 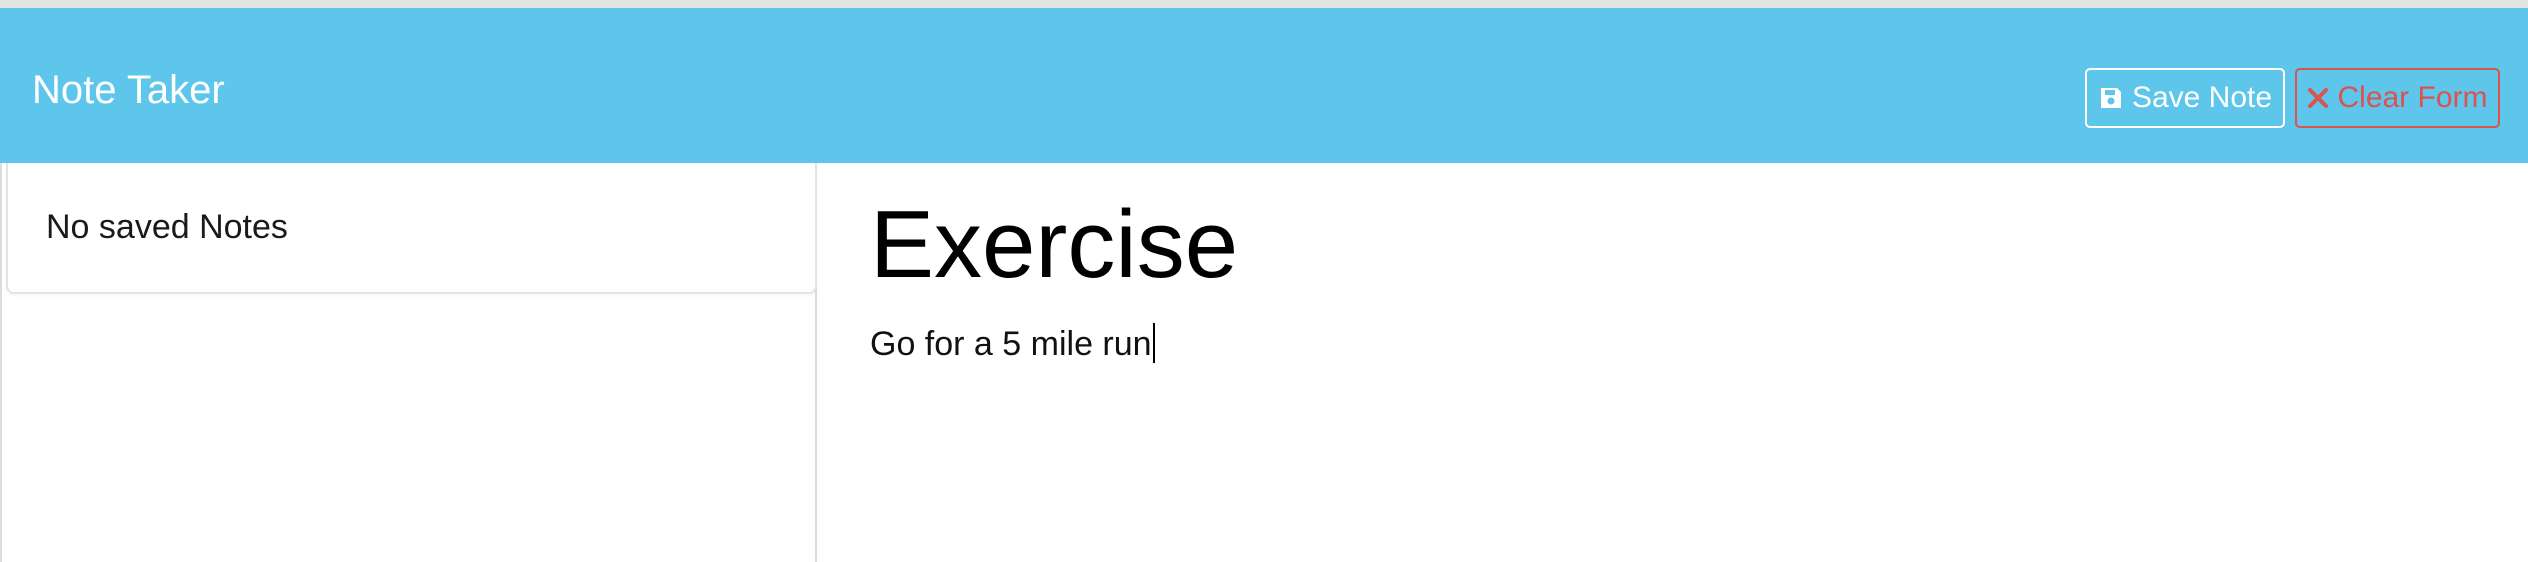 I want to click on save-note-button: Save Note, so click(x=2185, y=98).